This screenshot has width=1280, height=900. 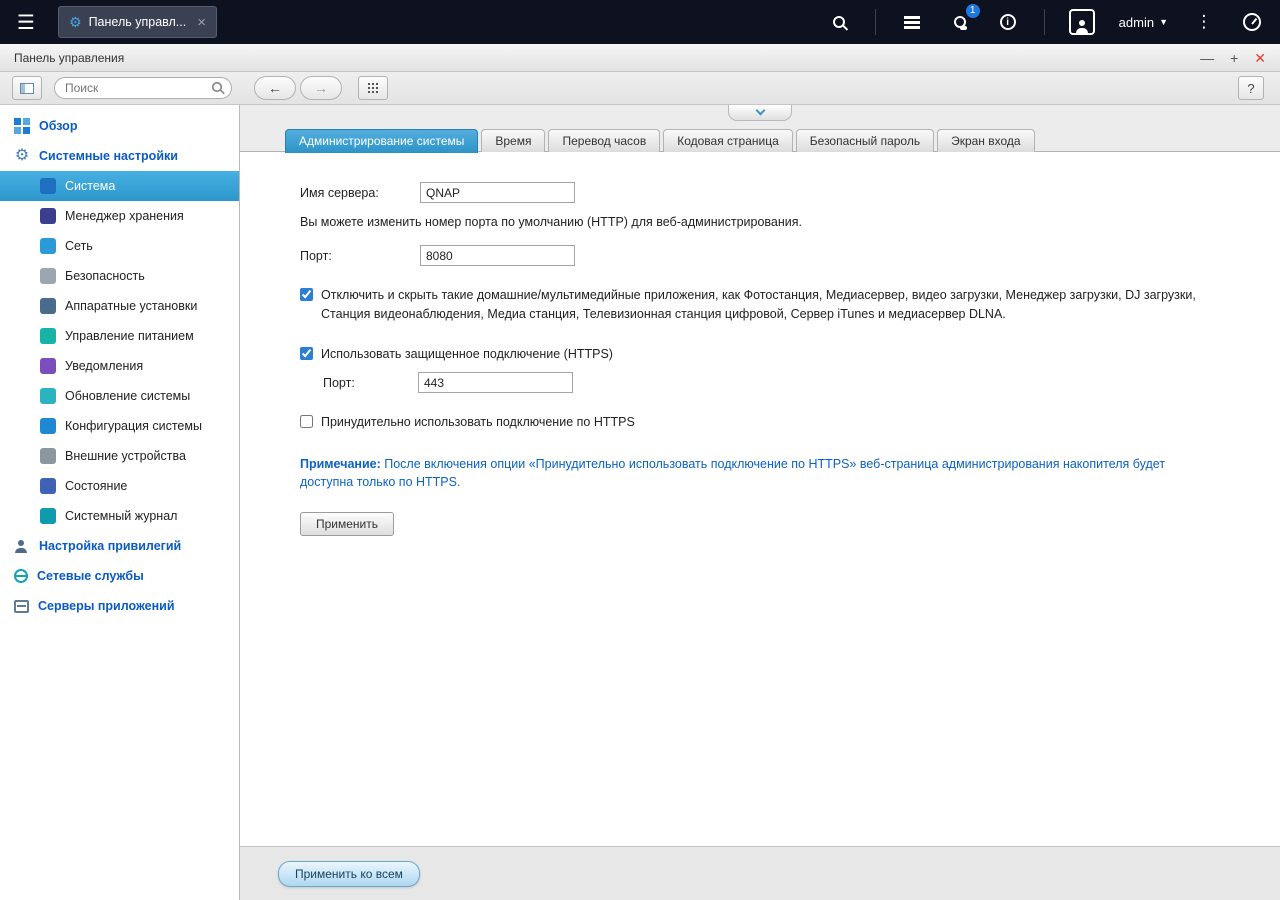 What do you see at coordinates (21, 606) in the screenshot?
I see `server-icon` at bounding box center [21, 606].